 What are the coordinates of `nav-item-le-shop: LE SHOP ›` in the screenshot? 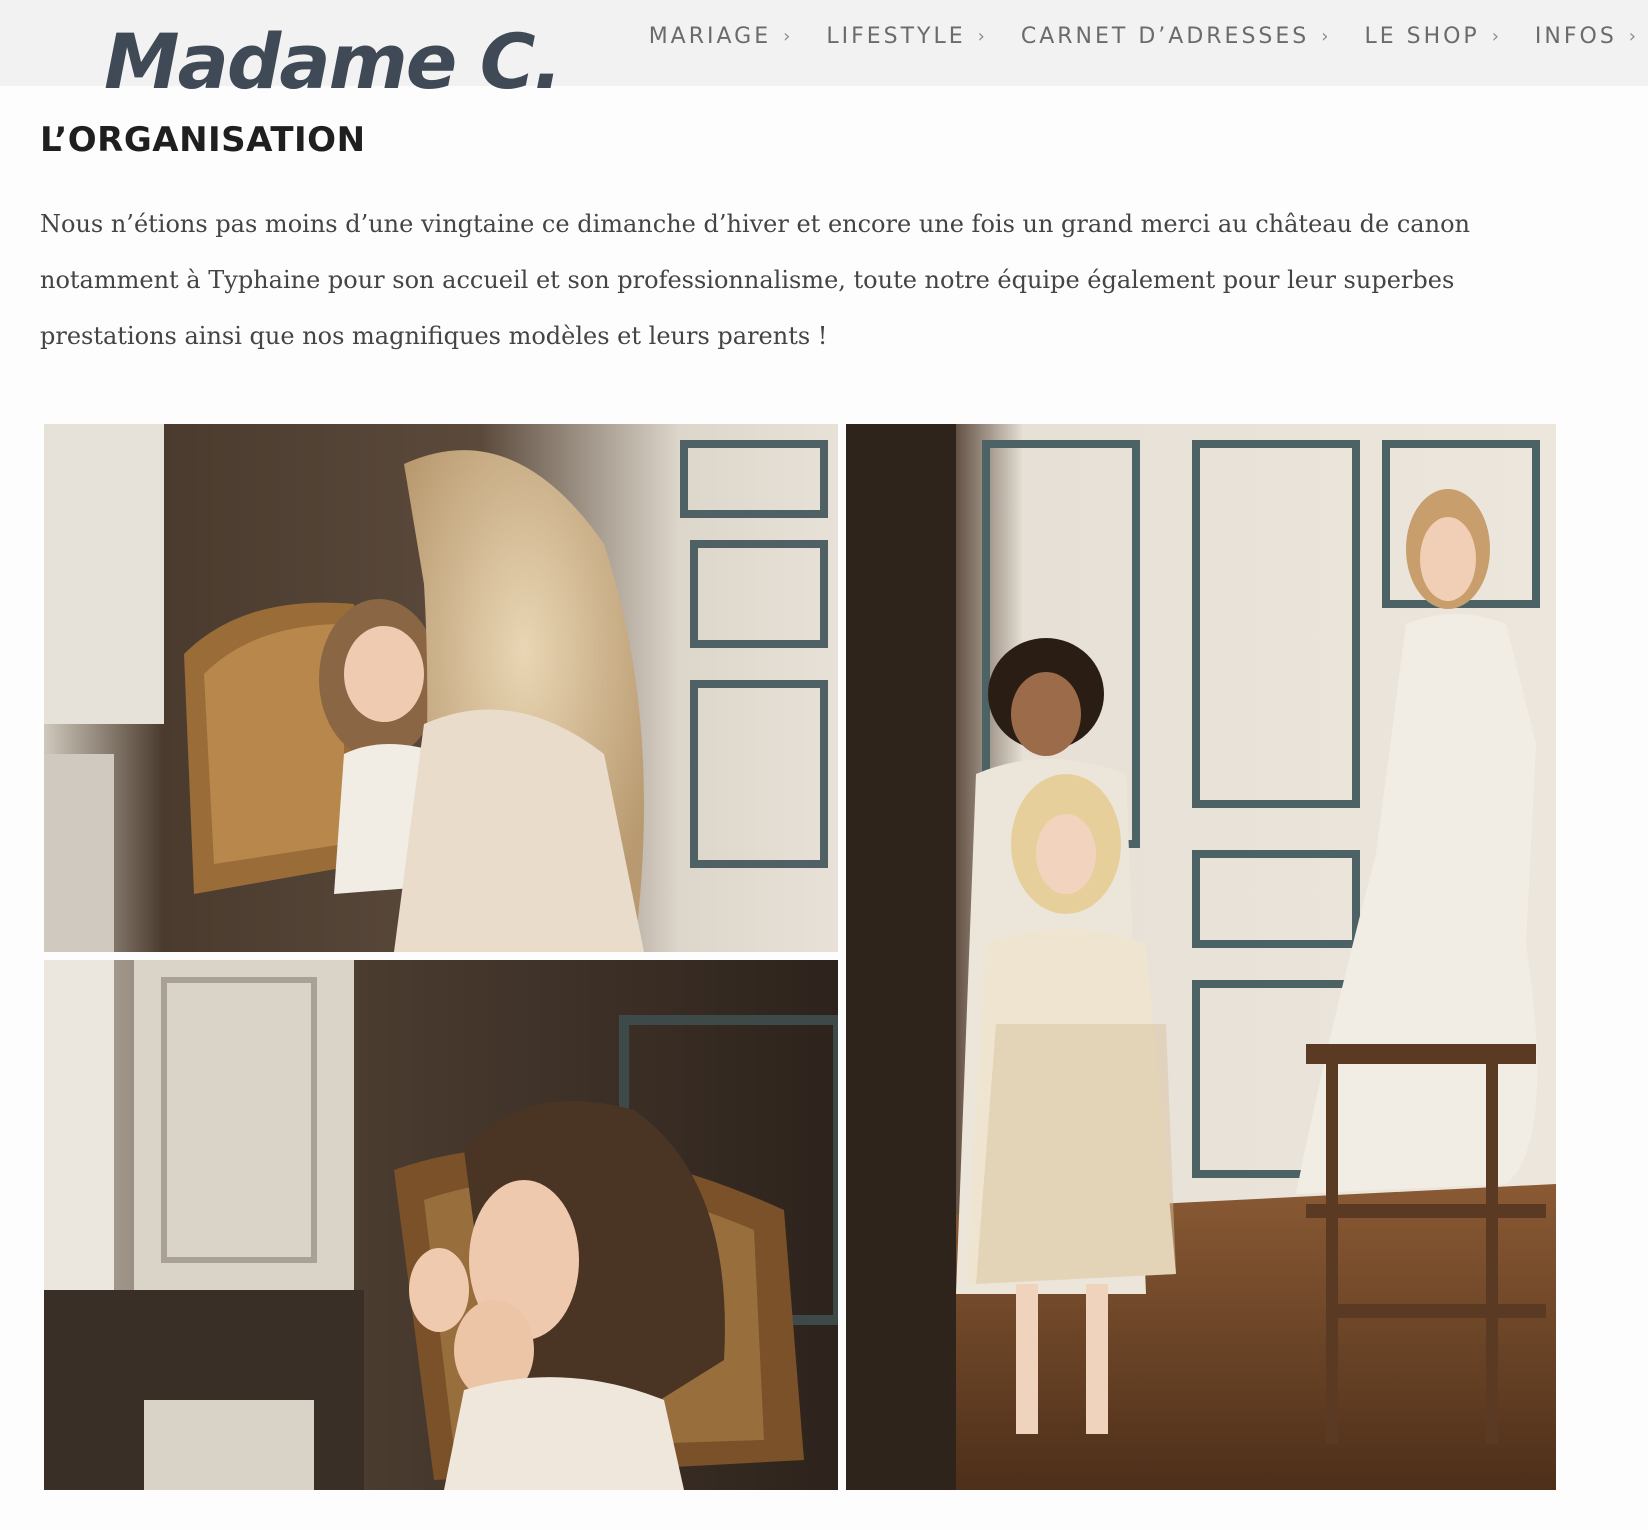 It's located at (1431, 36).